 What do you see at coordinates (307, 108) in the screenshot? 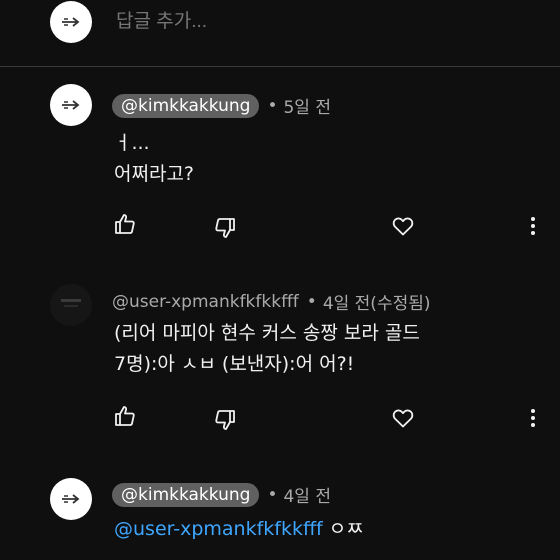
I see `comment-time: 5일 전` at bounding box center [307, 108].